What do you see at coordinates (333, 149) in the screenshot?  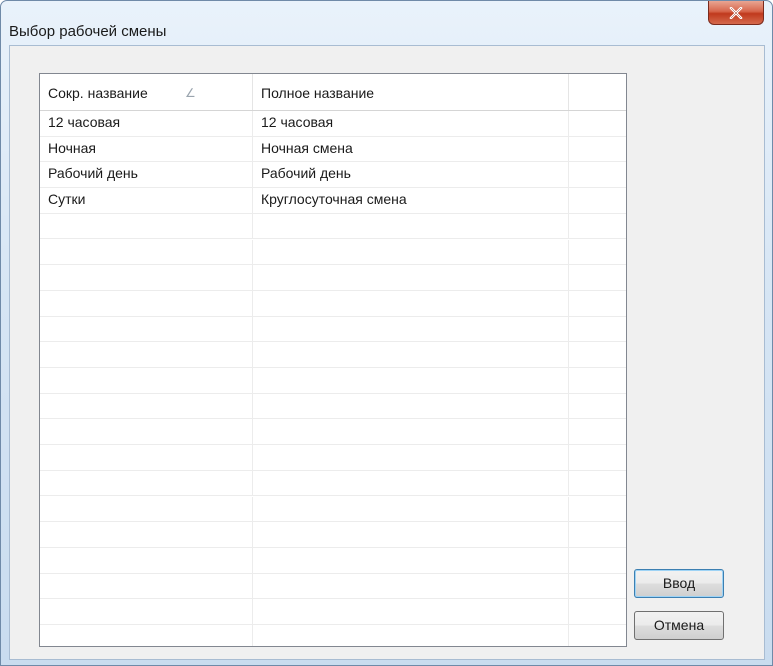 I see `table-row: Ночная Ночная смена` at bounding box center [333, 149].